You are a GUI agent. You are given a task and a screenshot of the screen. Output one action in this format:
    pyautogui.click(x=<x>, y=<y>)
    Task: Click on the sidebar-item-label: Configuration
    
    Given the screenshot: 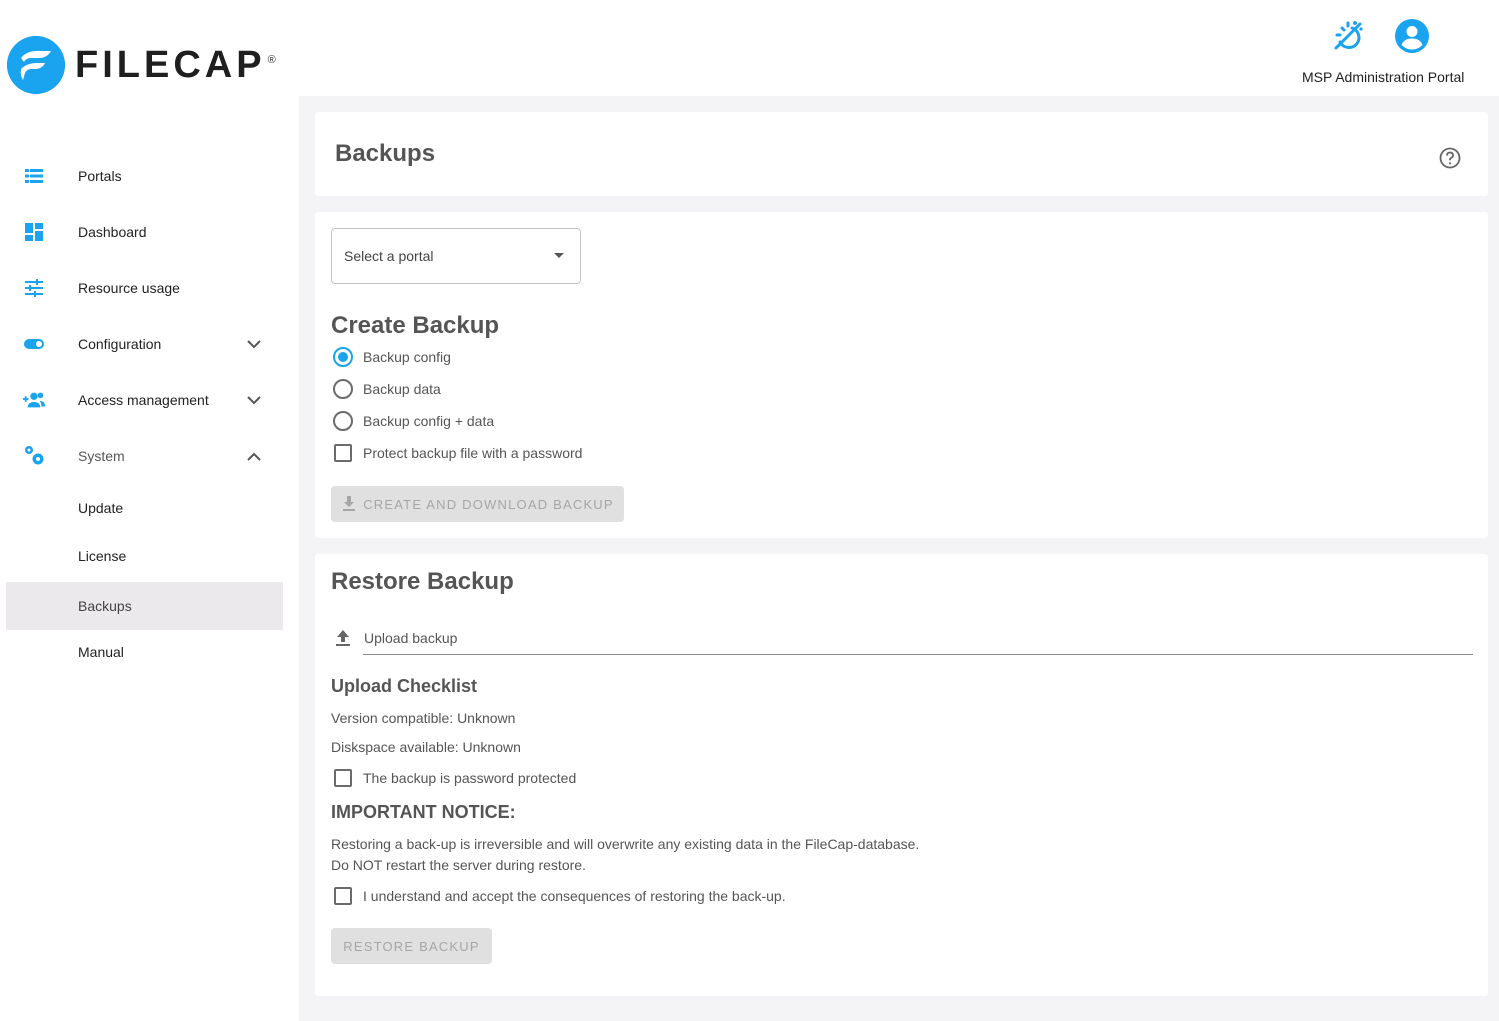 What is the action you would take?
    pyautogui.click(x=120, y=344)
    